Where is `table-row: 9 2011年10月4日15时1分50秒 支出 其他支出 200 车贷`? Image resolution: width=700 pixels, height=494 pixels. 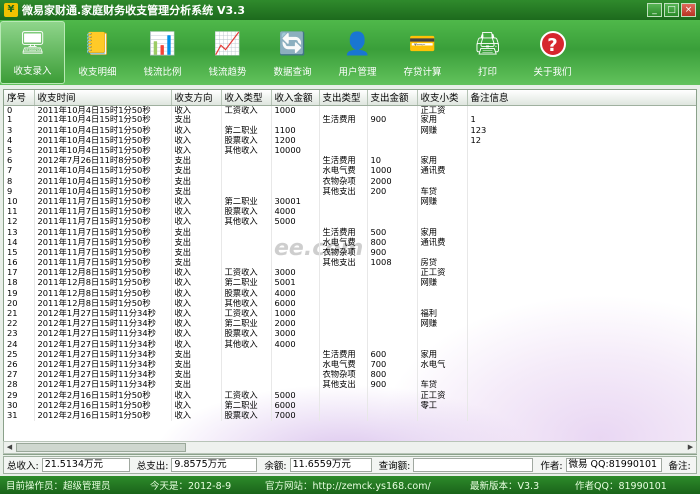 table-row: 9 2011年10月4日15时1分50秒 支出 其他支出 200 车贷 is located at coordinates (350, 191).